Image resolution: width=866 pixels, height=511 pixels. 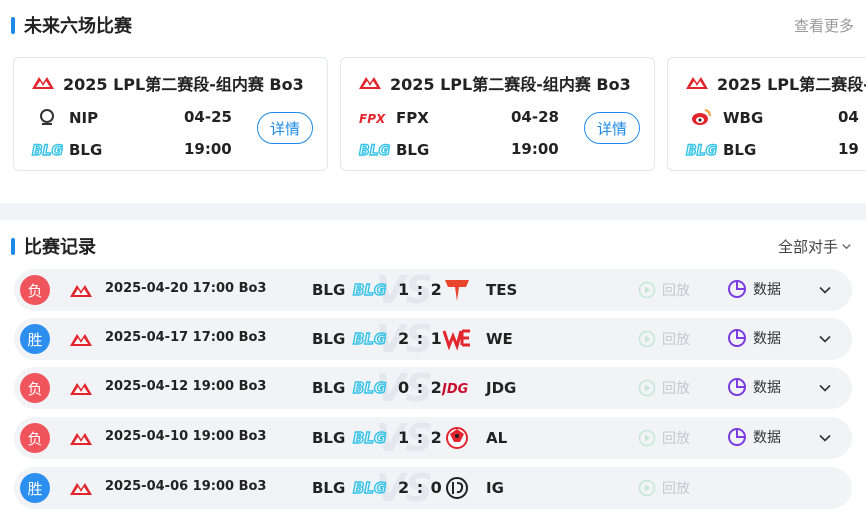 What do you see at coordinates (412, 118) in the screenshot?
I see `team-a-name: FPX` at bounding box center [412, 118].